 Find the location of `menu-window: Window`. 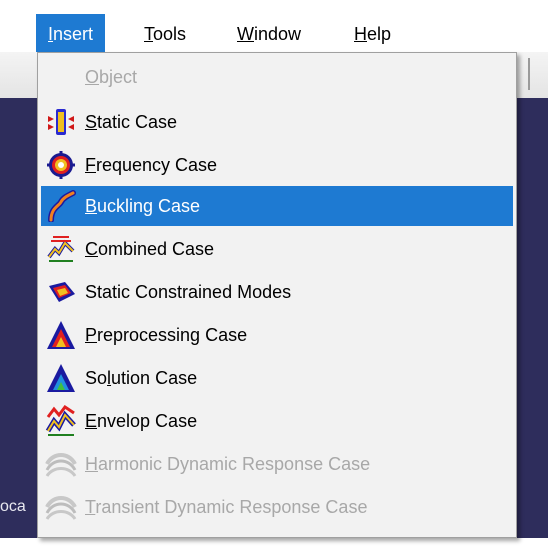

menu-window: Window is located at coordinates (269, 33).